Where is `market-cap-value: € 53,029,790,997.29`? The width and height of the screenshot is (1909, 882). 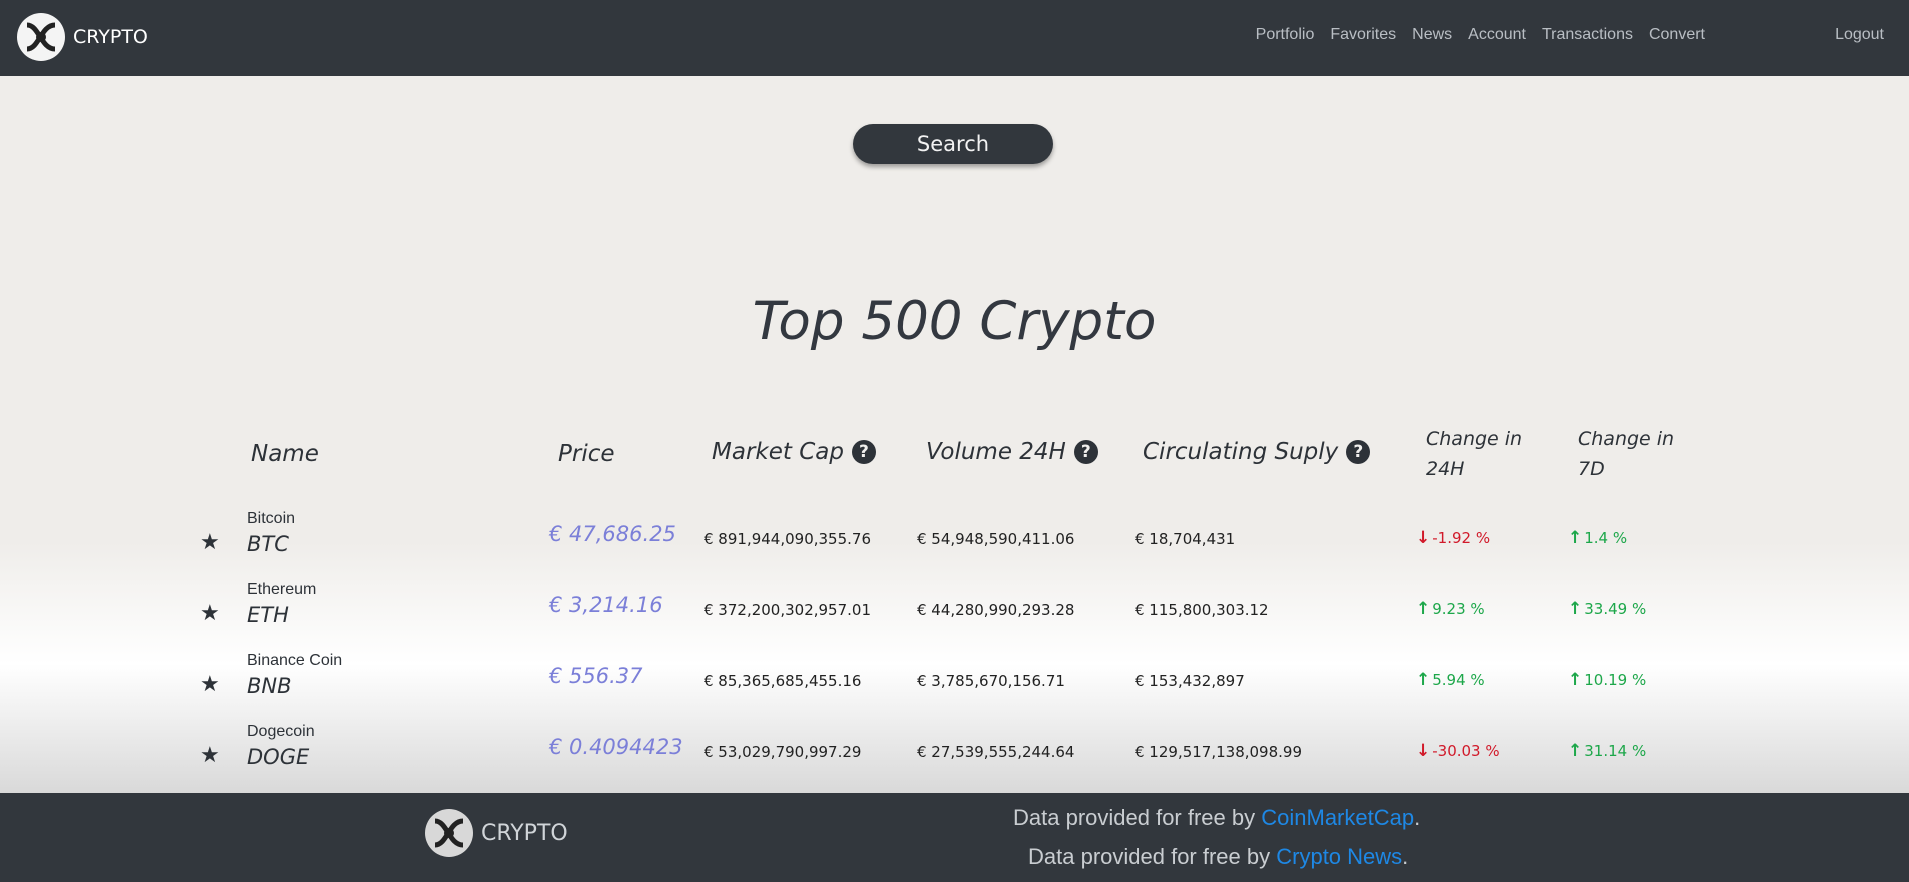
market-cap-value: € 53,029,790,997.29 is located at coordinates (783, 752).